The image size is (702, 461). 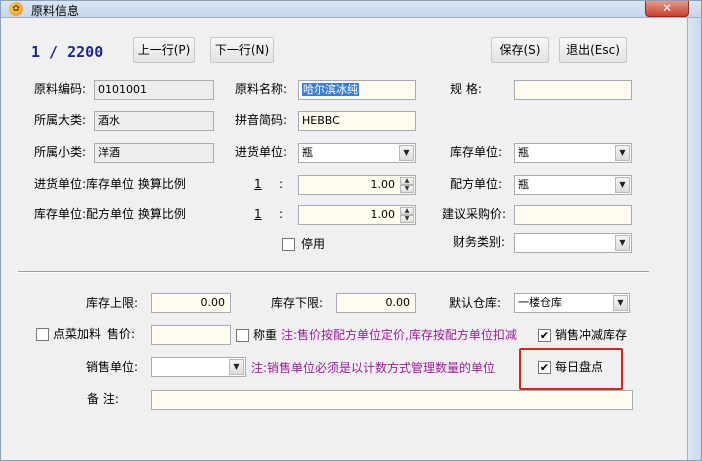 I want to click on pinyin-field: HEBBC, so click(x=357, y=121).